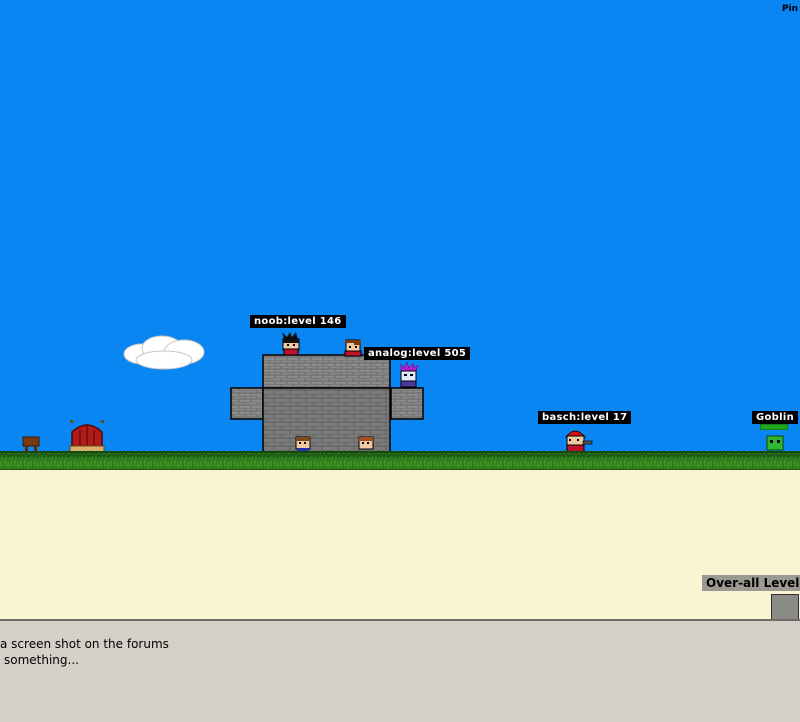 This screenshot has height=722, width=800. I want to click on enemy-name-tag: Goblin, so click(775, 417).